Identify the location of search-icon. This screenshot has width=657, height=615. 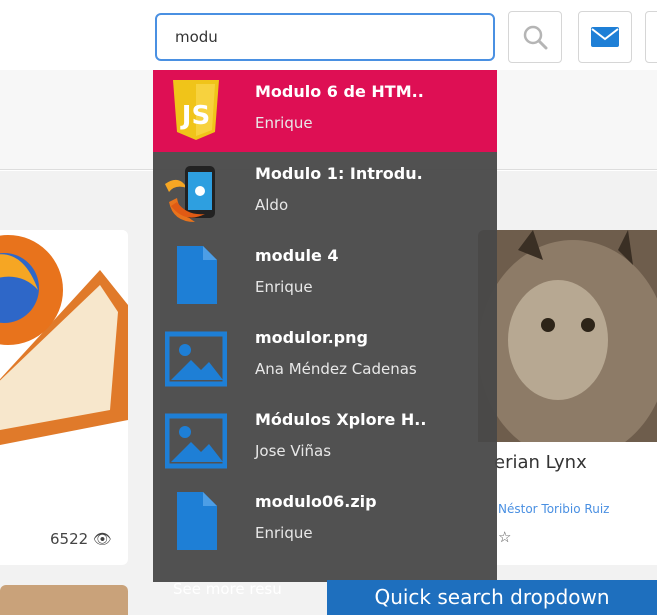
(535, 37).